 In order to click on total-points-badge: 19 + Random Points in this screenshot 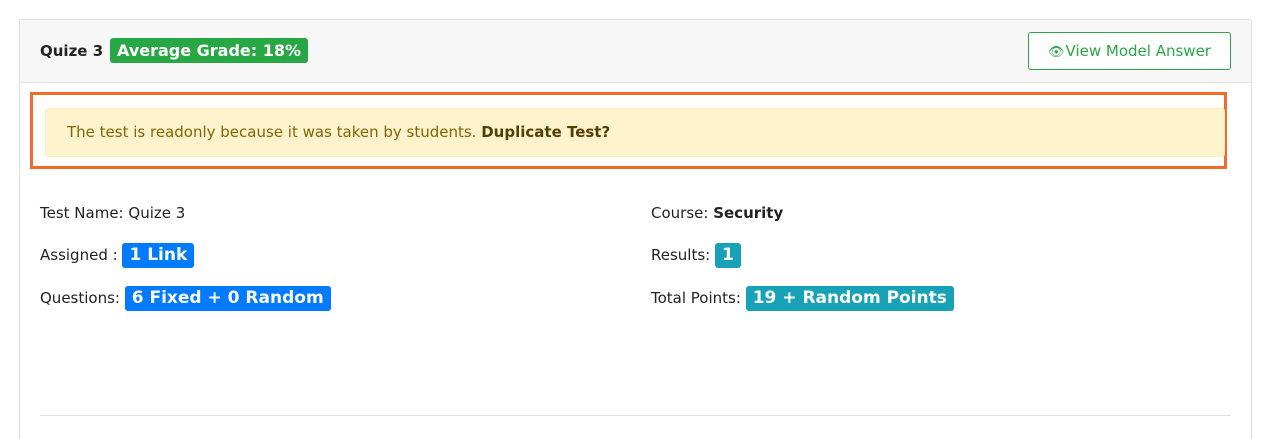, I will do `click(849, 298)`.